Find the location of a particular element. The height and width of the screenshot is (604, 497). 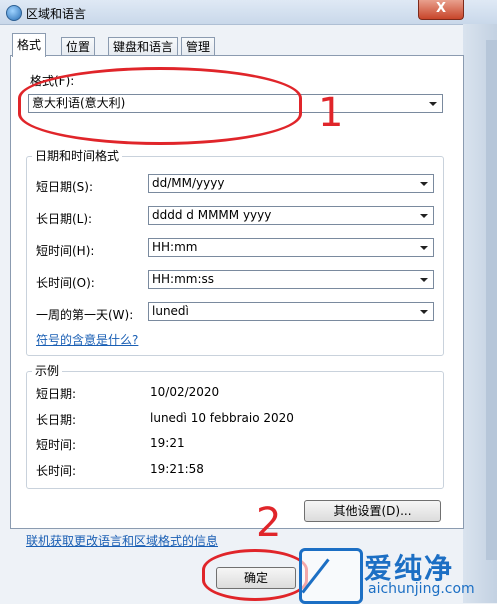

example-long-date-label: 长日期: is located at coordinates (56, 420).